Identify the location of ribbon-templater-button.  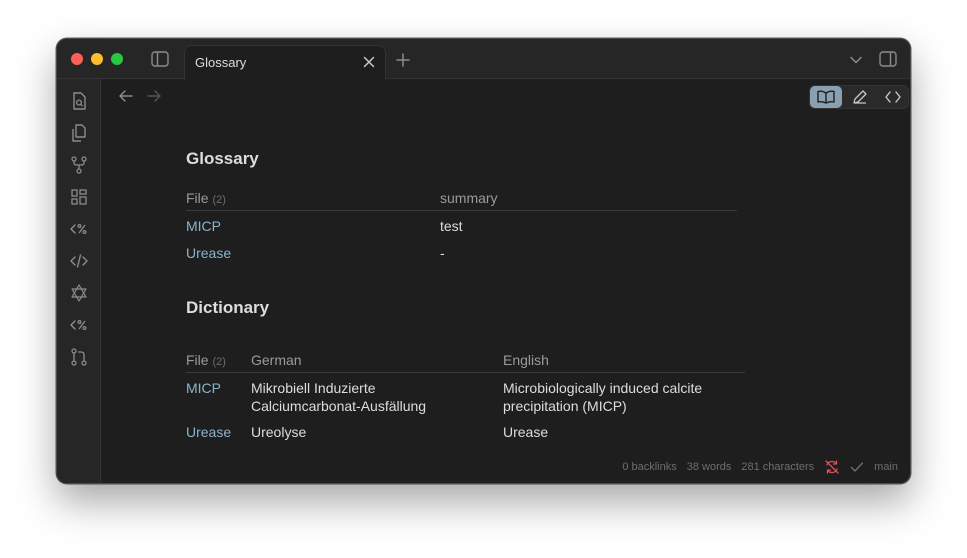
(79, 229).